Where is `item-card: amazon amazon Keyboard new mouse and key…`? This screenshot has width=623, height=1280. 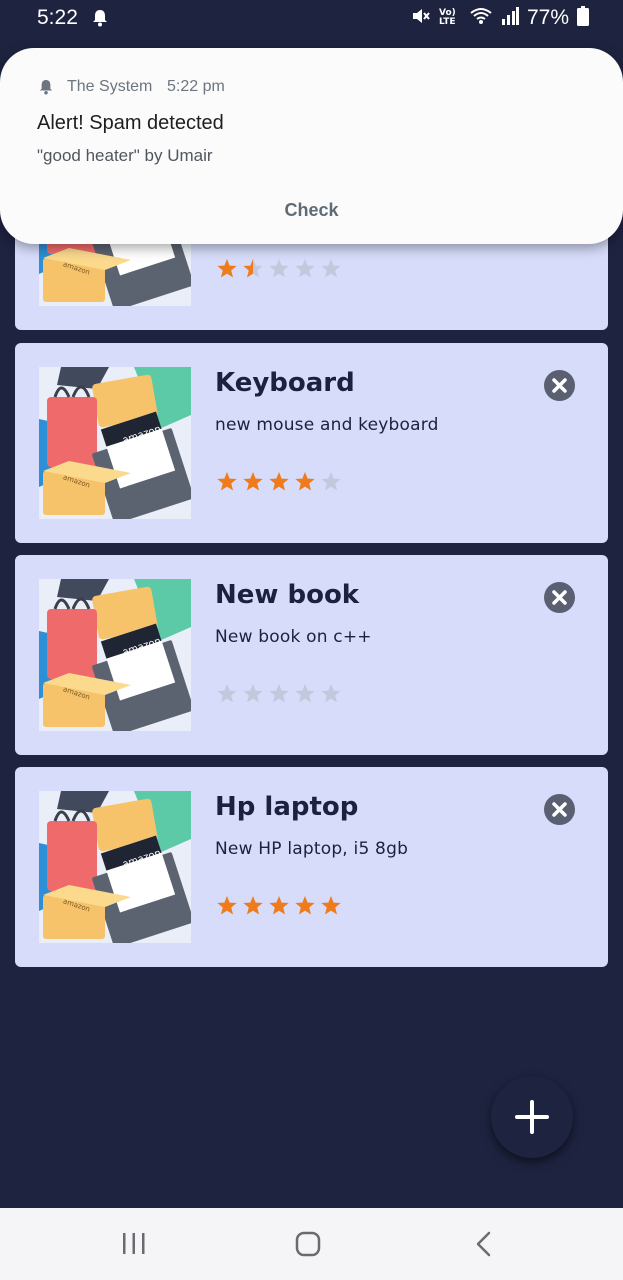 item-card: amazon amazon Keyboard new mouse and key… is located at coordinates (311, 443).